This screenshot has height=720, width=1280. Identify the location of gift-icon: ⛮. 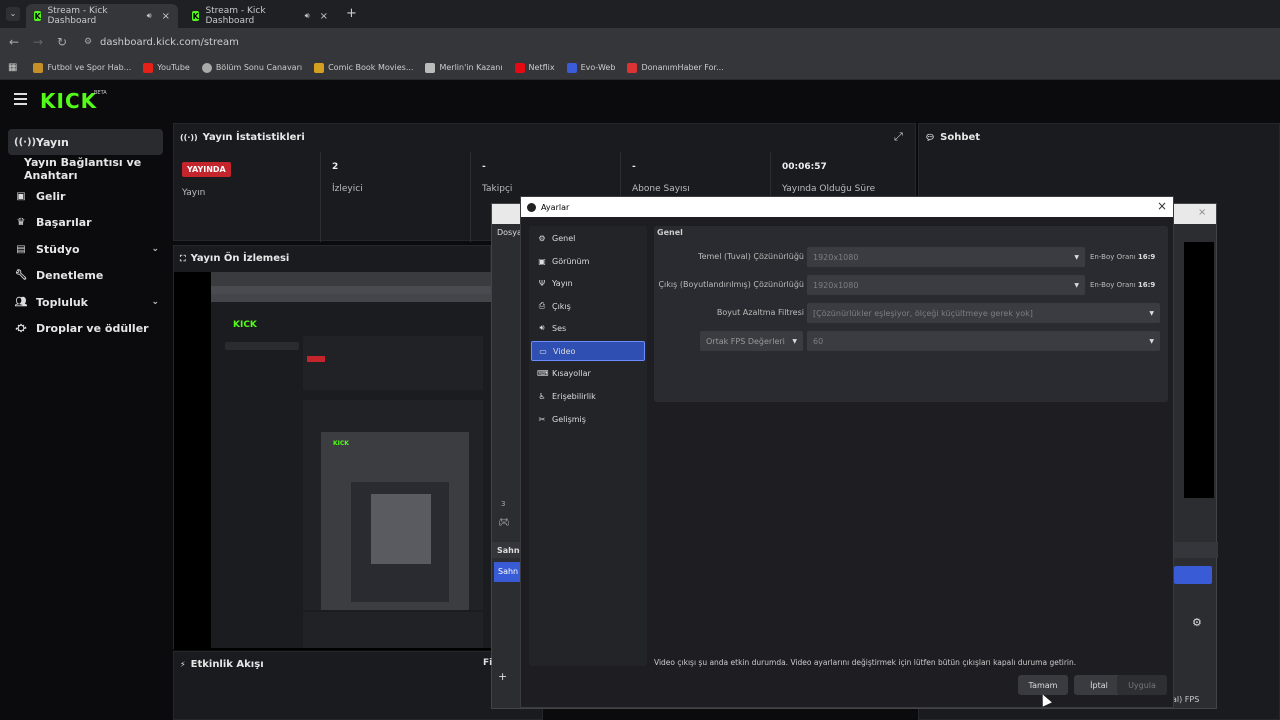
(21, 328).